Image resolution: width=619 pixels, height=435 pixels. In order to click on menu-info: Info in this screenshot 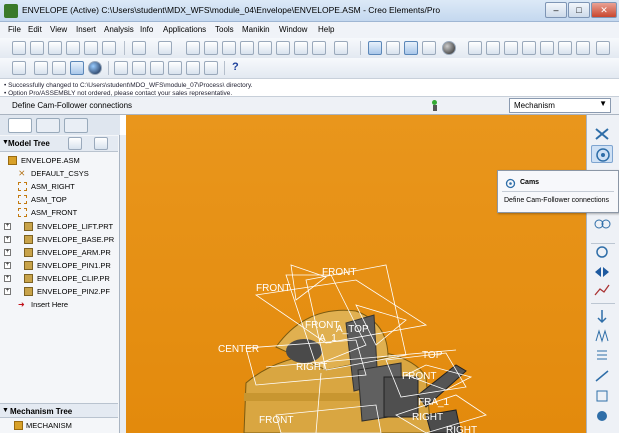, I will do `click(146, 29)`.